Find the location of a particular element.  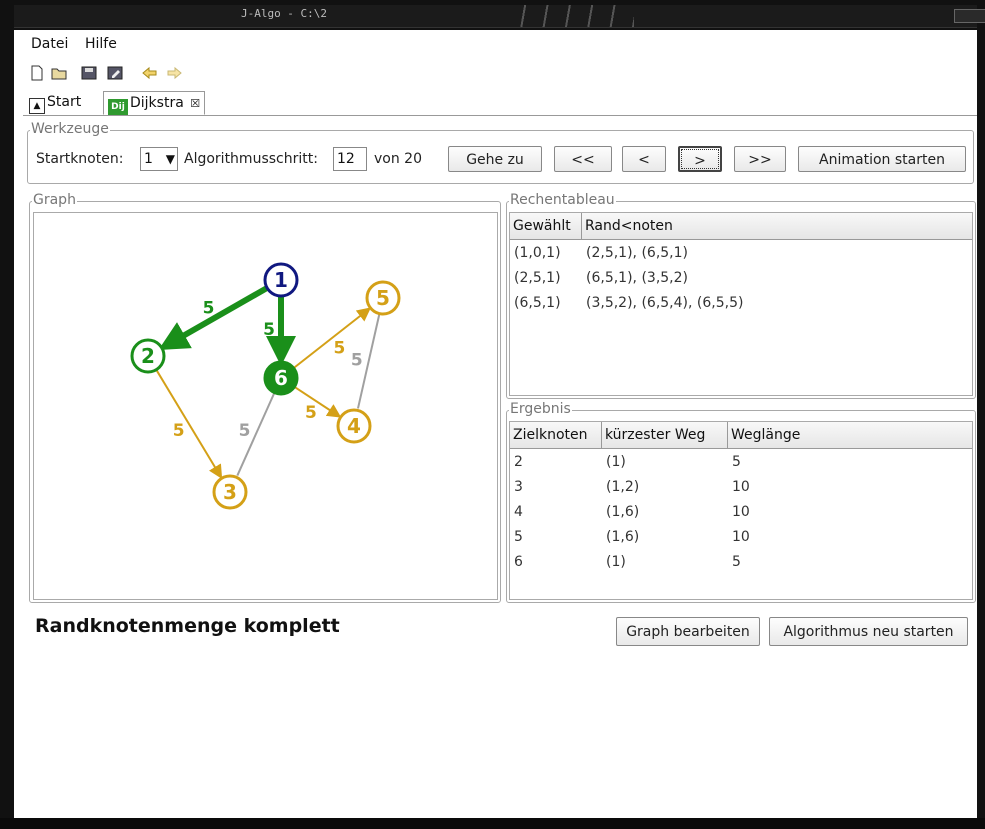

startknoten-value: 1 is located at coordinates (148, 159).